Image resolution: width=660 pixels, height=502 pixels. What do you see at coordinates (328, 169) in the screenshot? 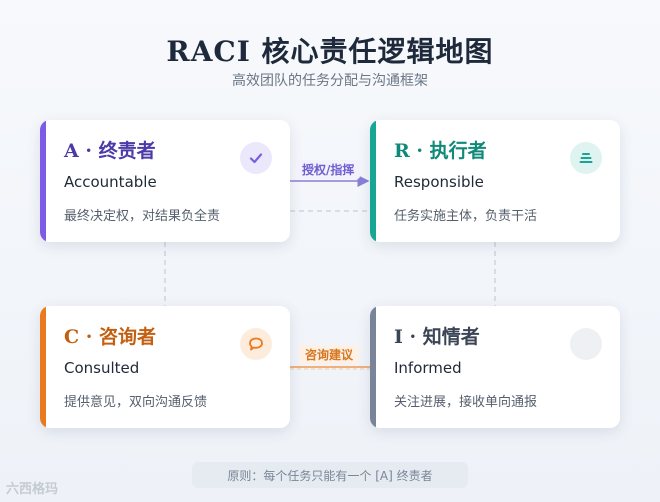
I see `authorize-label: 授权/指挥` at bounding box center [328, 169].